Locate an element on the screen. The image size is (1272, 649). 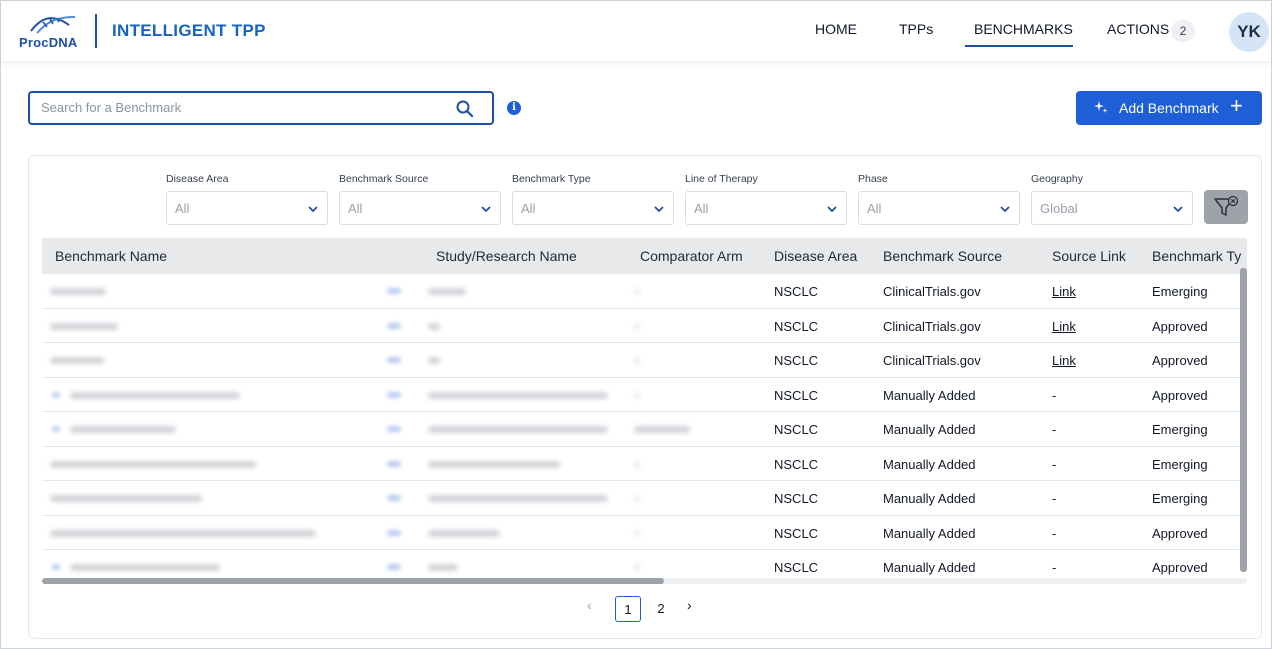
filter-value: Global is located at coordinates (1059, 208).